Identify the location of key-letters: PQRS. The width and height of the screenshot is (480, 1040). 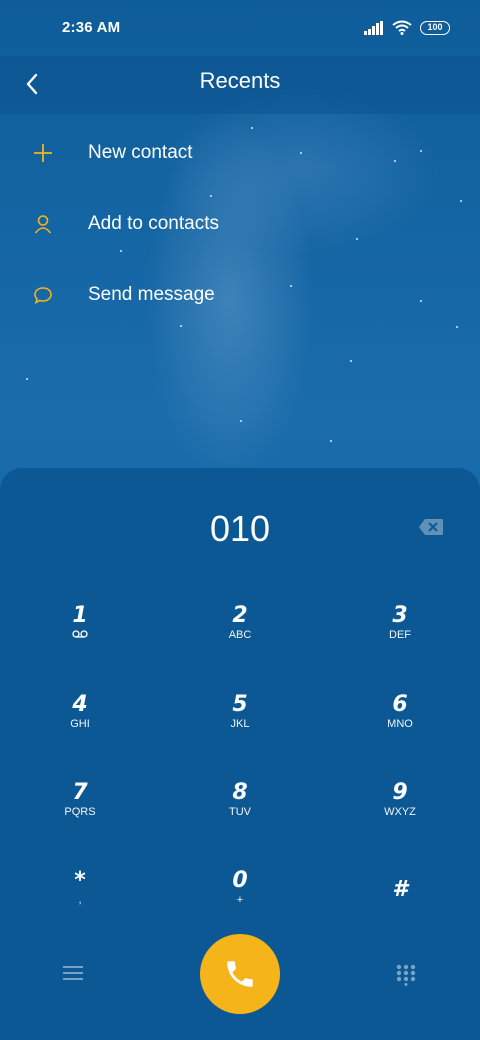
(80, 812).